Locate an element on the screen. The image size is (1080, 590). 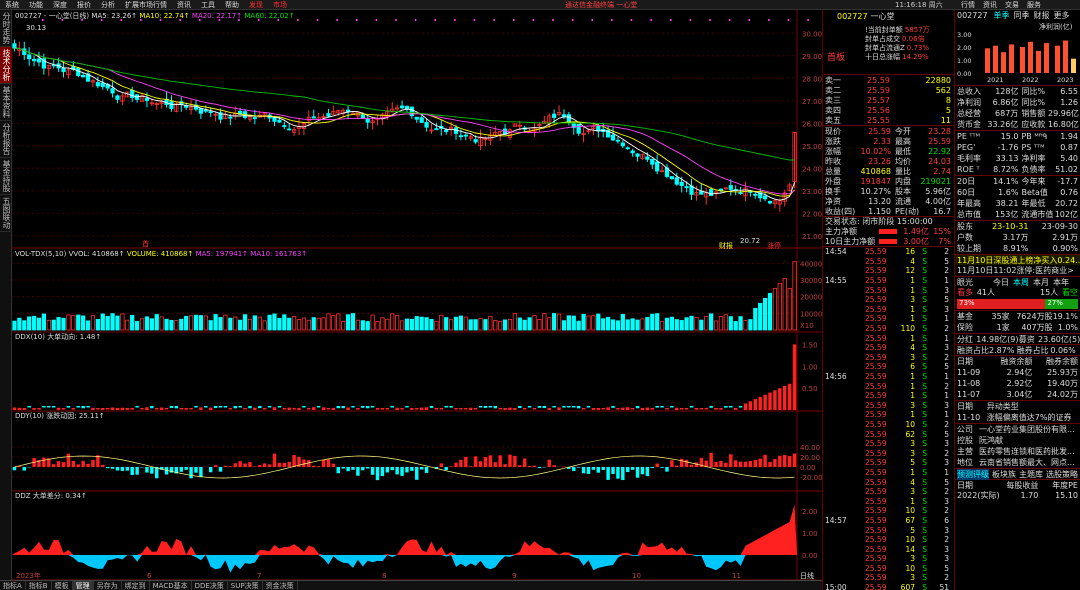
tick-side: S is located at coordinates (924, 578).